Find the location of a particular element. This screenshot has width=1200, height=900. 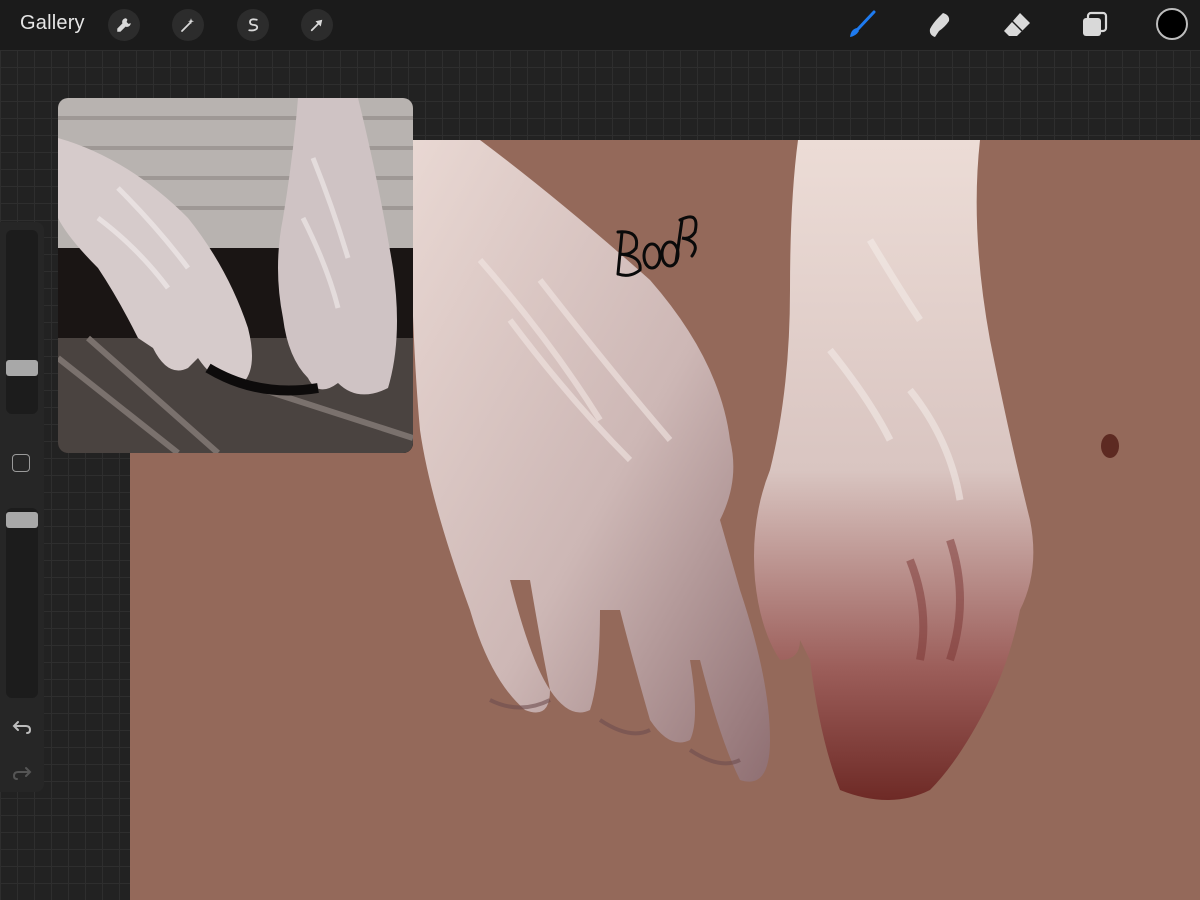

magic-wand-icon is located at coordinates (187, 25).